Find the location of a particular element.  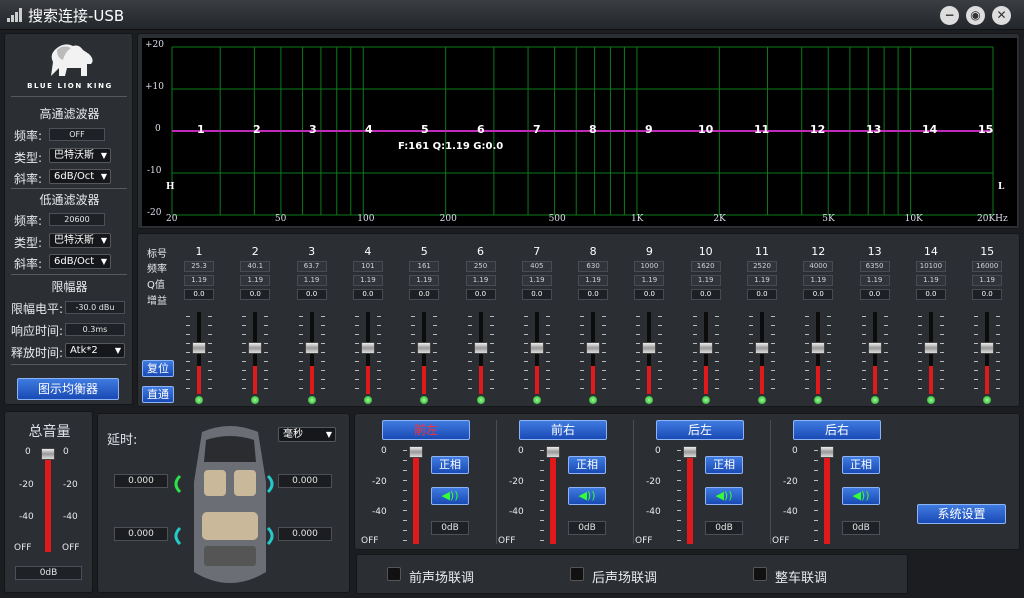

hp-slope-select: 6dB/Oct is located at coordinates (80, 176).